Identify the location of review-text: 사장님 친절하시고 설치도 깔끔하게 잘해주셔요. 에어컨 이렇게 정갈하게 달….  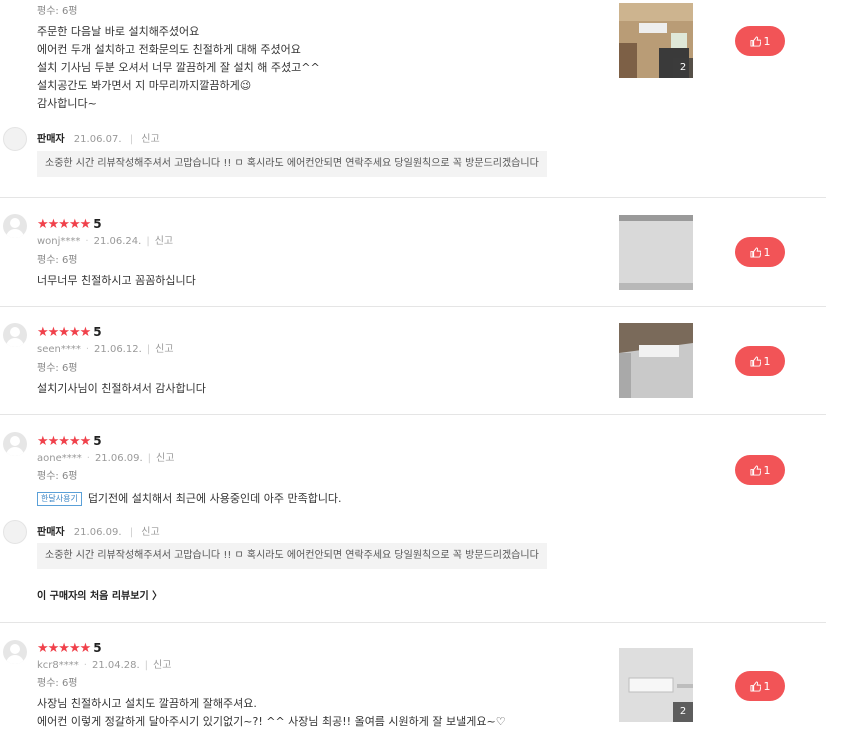
(271, 713).